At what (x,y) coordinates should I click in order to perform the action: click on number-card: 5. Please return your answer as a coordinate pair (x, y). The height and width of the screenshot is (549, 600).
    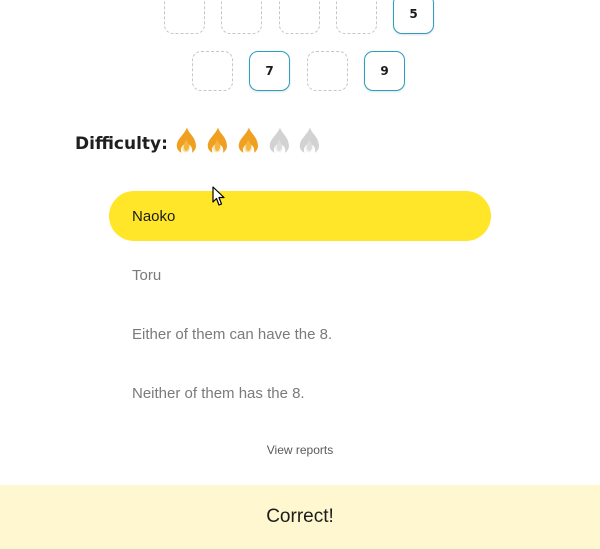
    Looking at the image, I should click on (413, 17).